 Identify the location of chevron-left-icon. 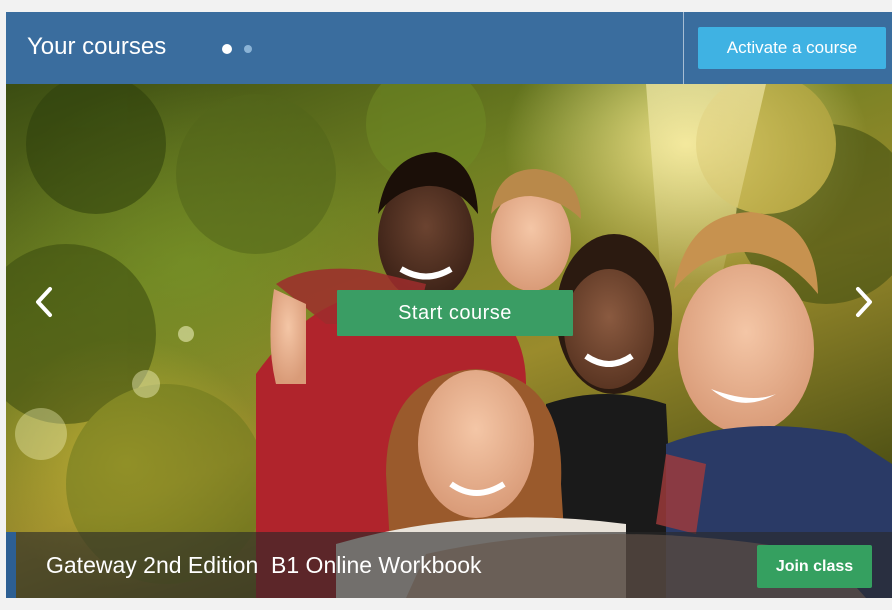
(44, 302).